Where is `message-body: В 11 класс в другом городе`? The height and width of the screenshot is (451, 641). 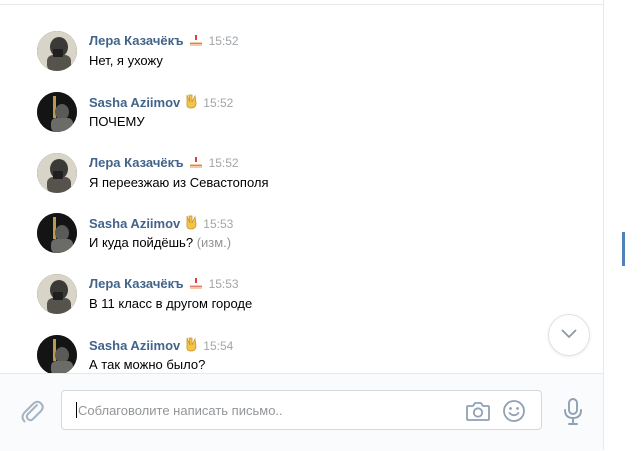 message-body: В 11 класс в другом городе is located at coordinates (171, 303).